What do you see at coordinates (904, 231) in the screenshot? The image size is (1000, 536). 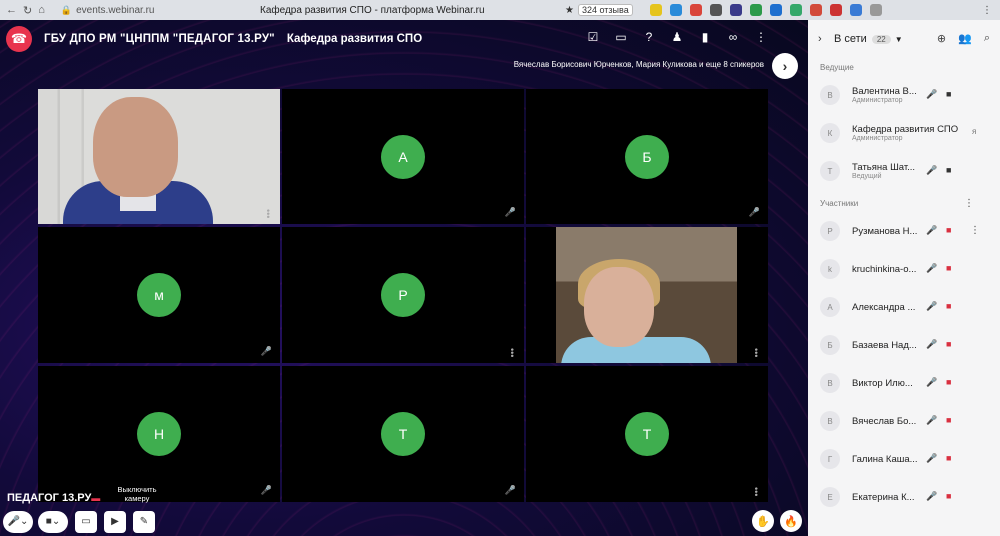 I see `list-item: Р Рузманова Н... 🎤 ■ ⋮` at bounding box center [904, 231].